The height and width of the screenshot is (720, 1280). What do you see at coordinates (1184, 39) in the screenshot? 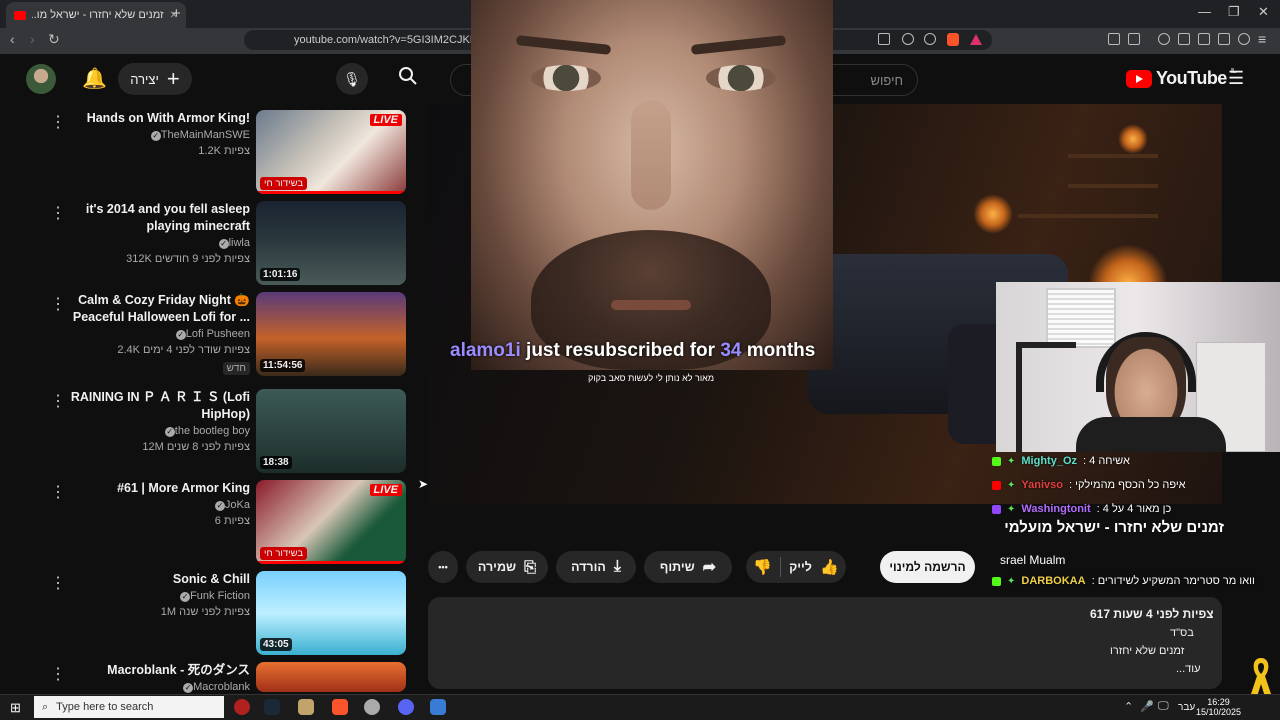
I see `sidebar-icon` at bounding box center [1184, 39].